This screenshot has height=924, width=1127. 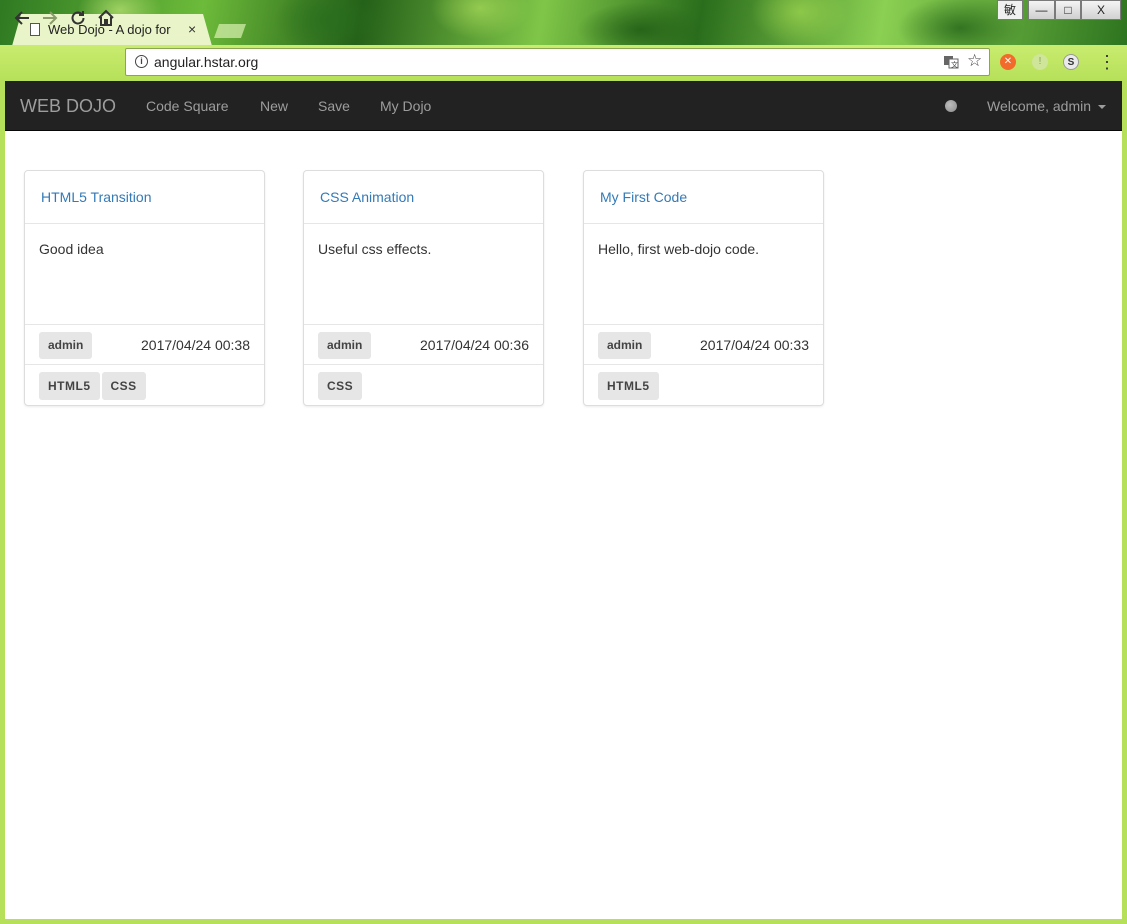 What do you see at coordinates (22, 18) in the screenshot?
I see `back-icon` at bounding box center [22, 18].